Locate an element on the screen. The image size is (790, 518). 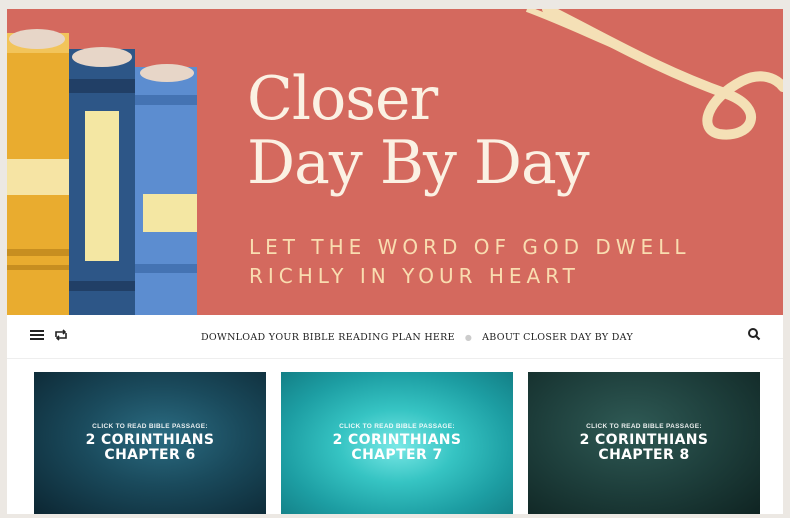
card-title-line2: CHAPTER 7 is located at coordinates (397, 455).